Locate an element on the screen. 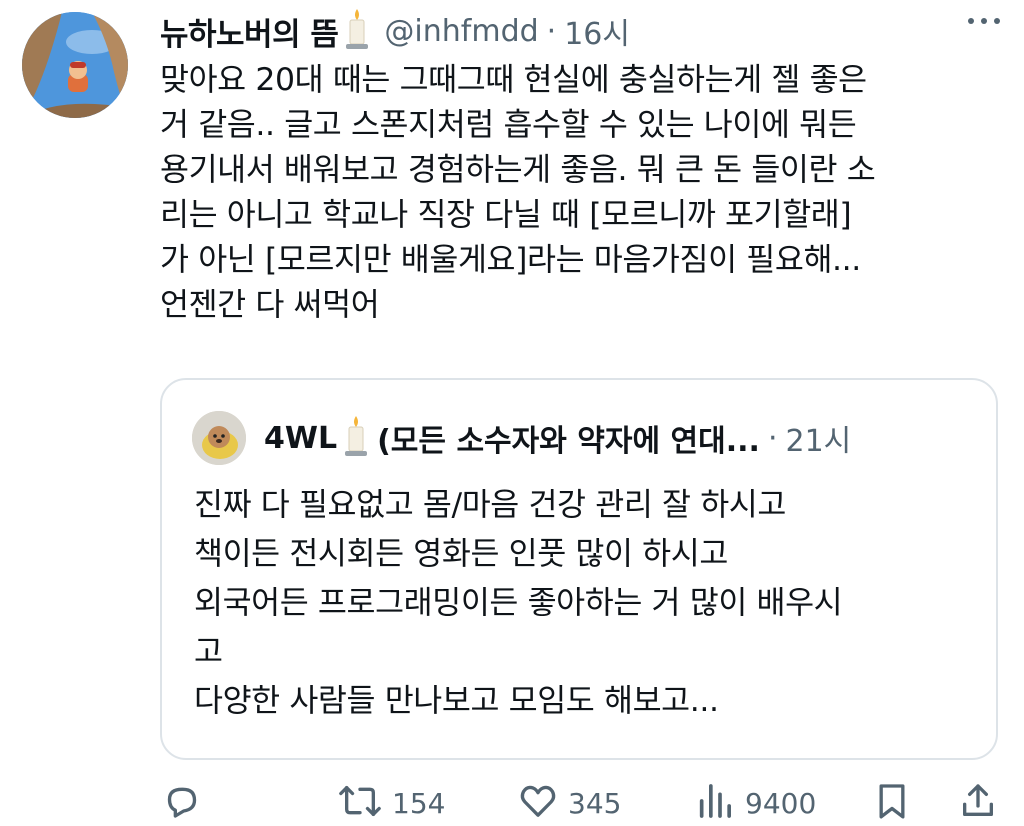 This screenshot has height=826, width=1024. bookmark-icon is located at coordinates (892, 803).